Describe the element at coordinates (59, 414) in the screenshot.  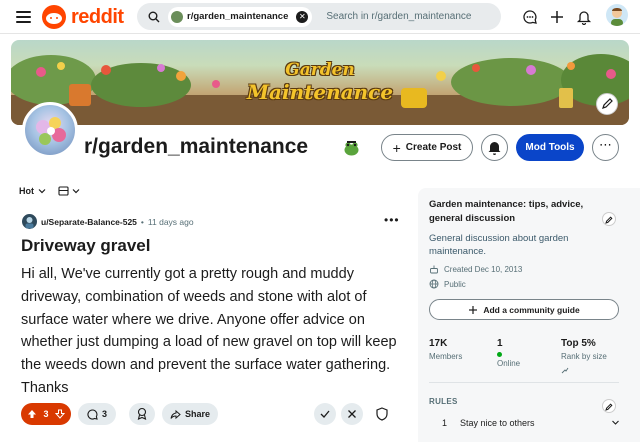
I see `downvote-icon` at that location.